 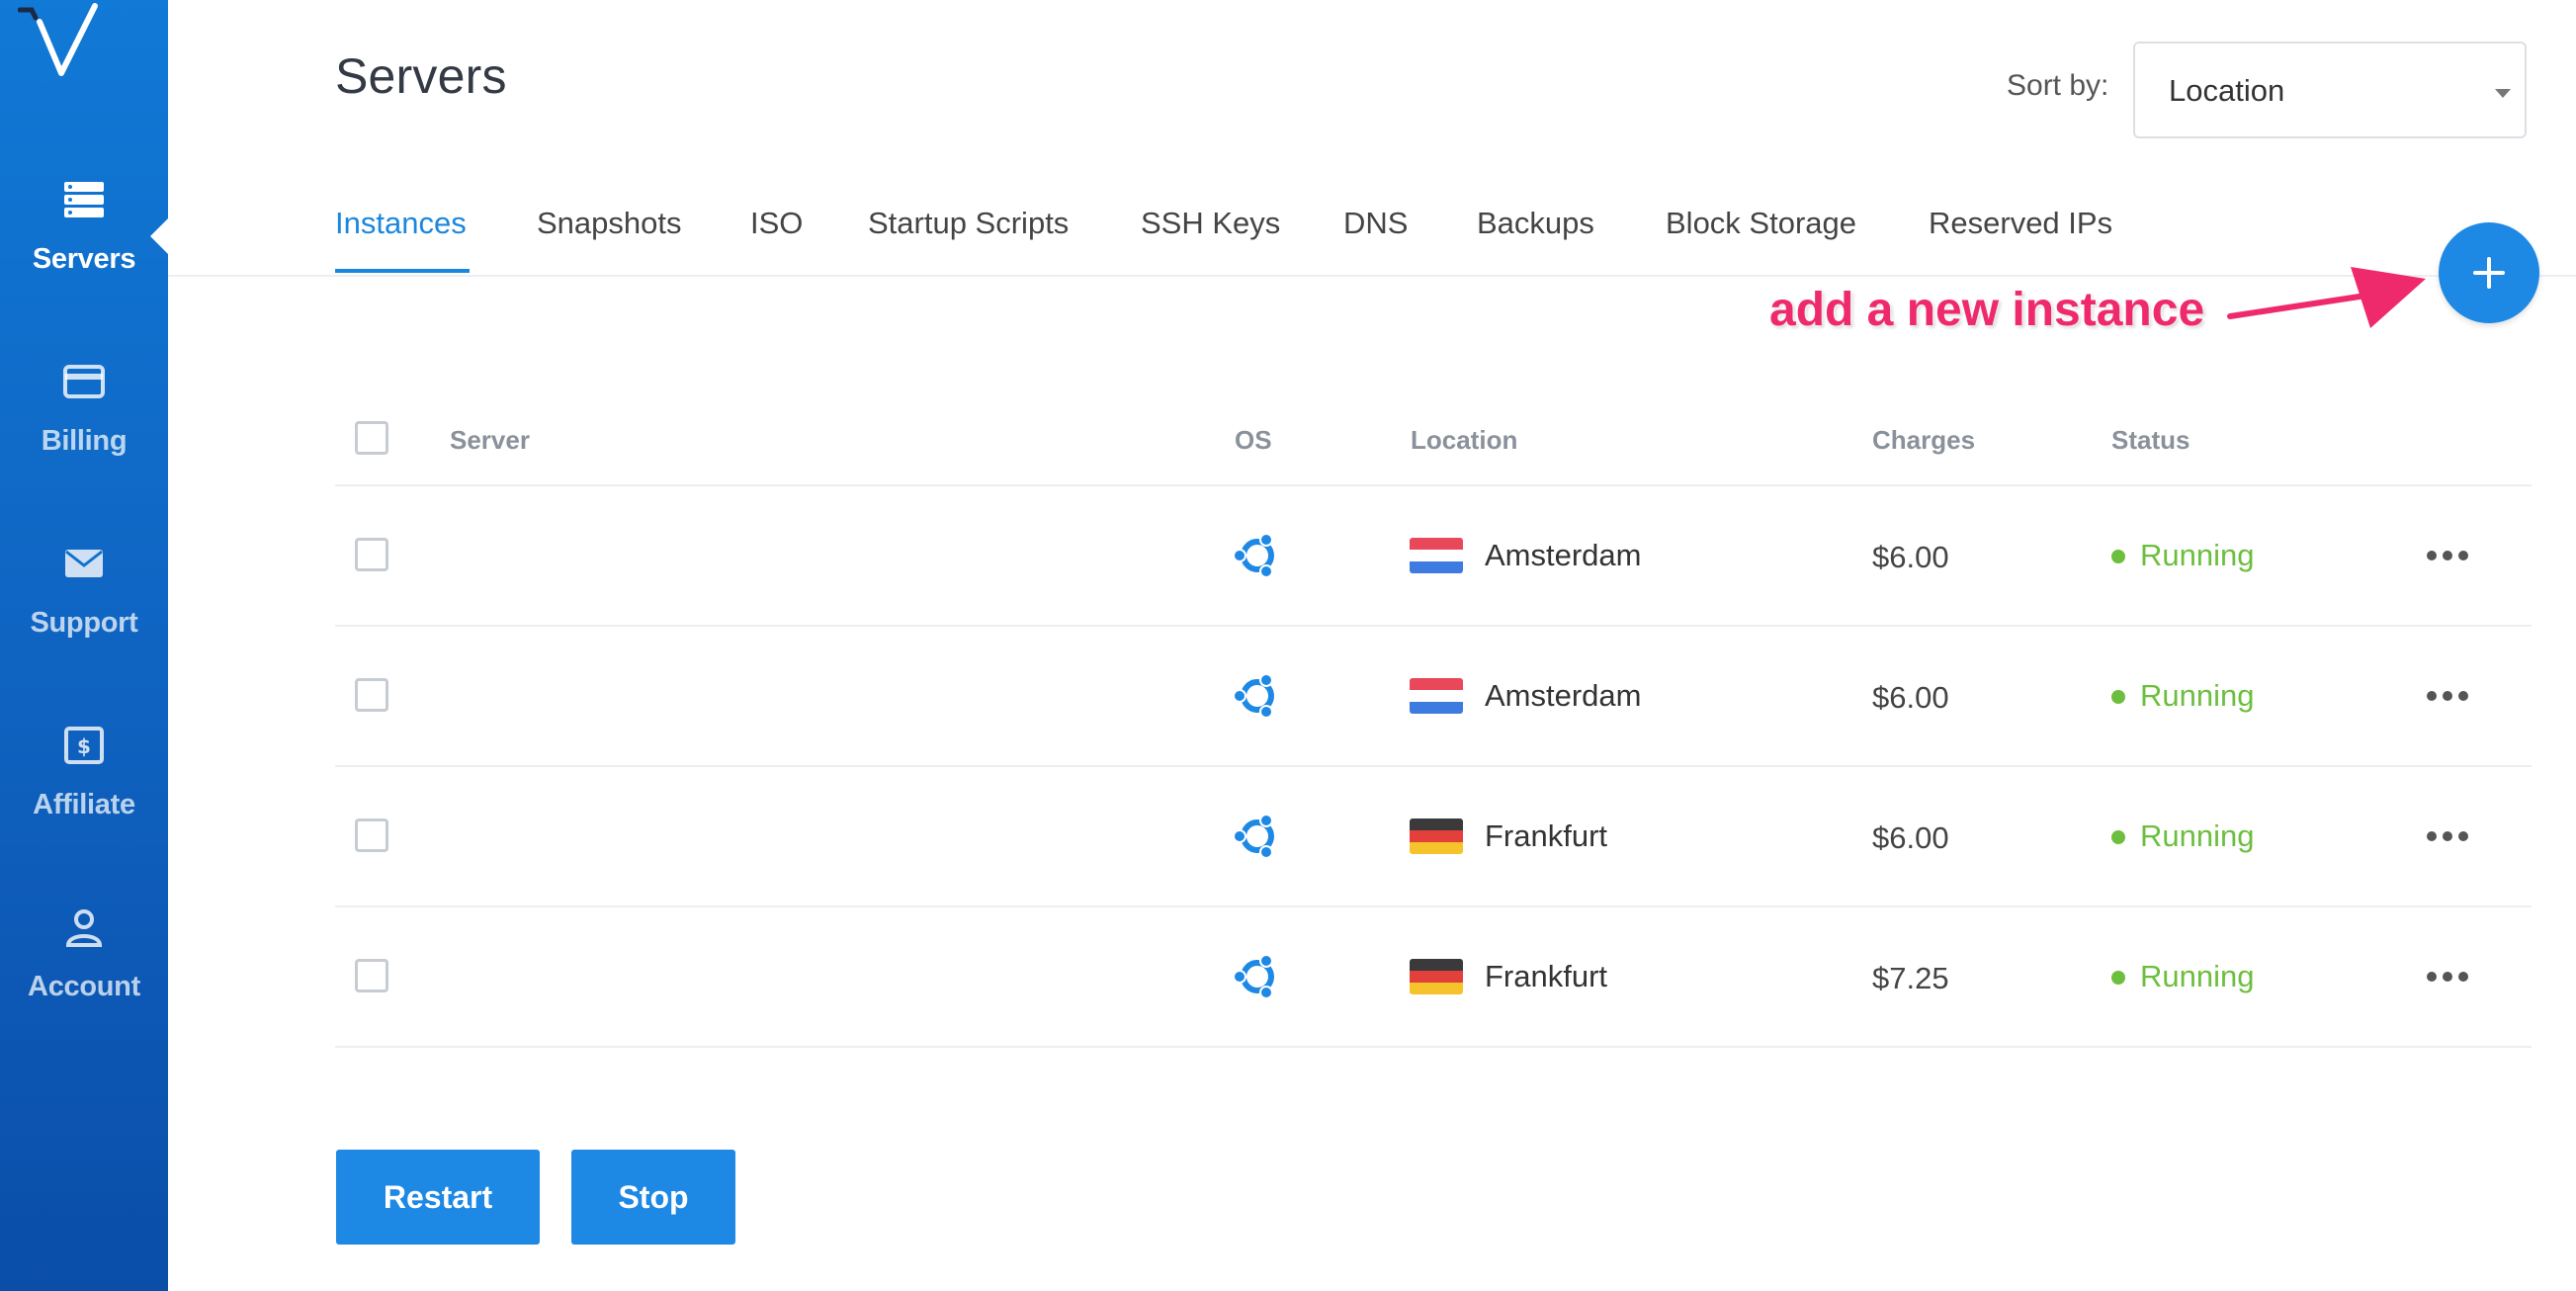 I want to click on vultr-logo, so click(x=62, y=39).